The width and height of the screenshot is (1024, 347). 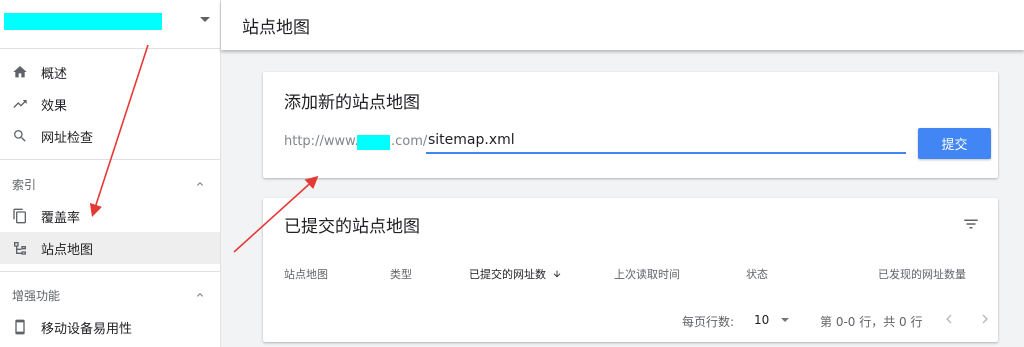 I want to click on sidebar-item-sitemaps: 站点地图, so click(x=110, y=248).